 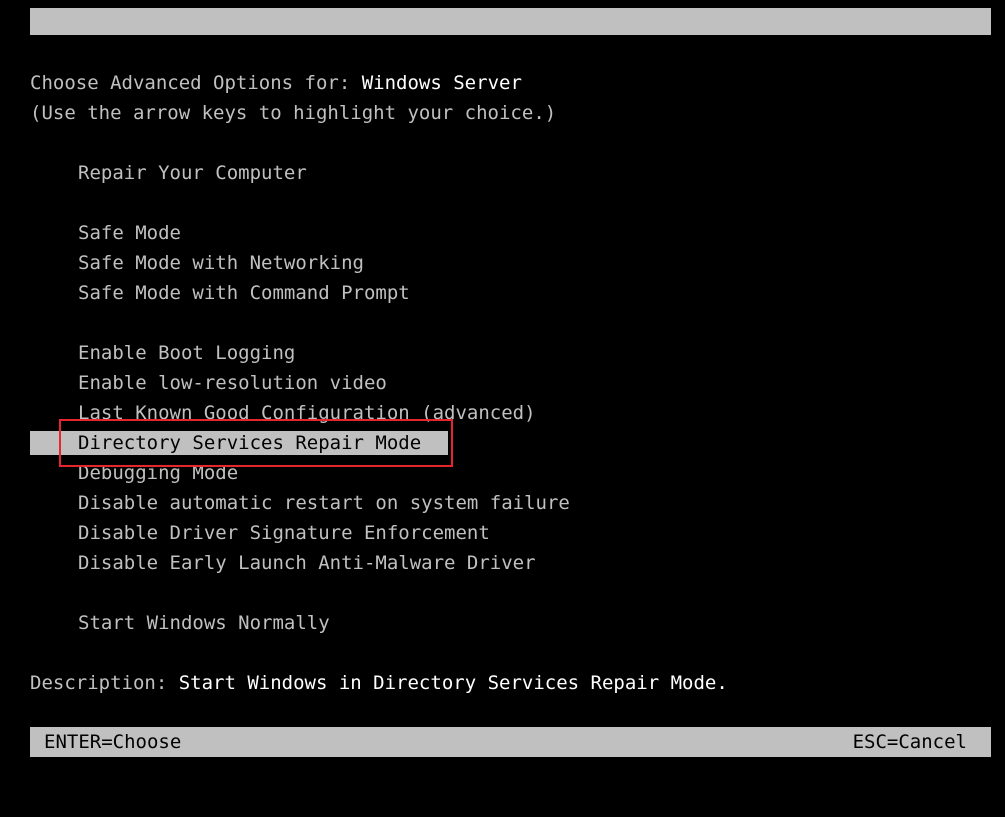 What do you see at coordinates (239, 263) in the screenshot?
I see `menu-item-safe-mode-networking: Safe Mode with Networking` at bounding box center [239, 263].